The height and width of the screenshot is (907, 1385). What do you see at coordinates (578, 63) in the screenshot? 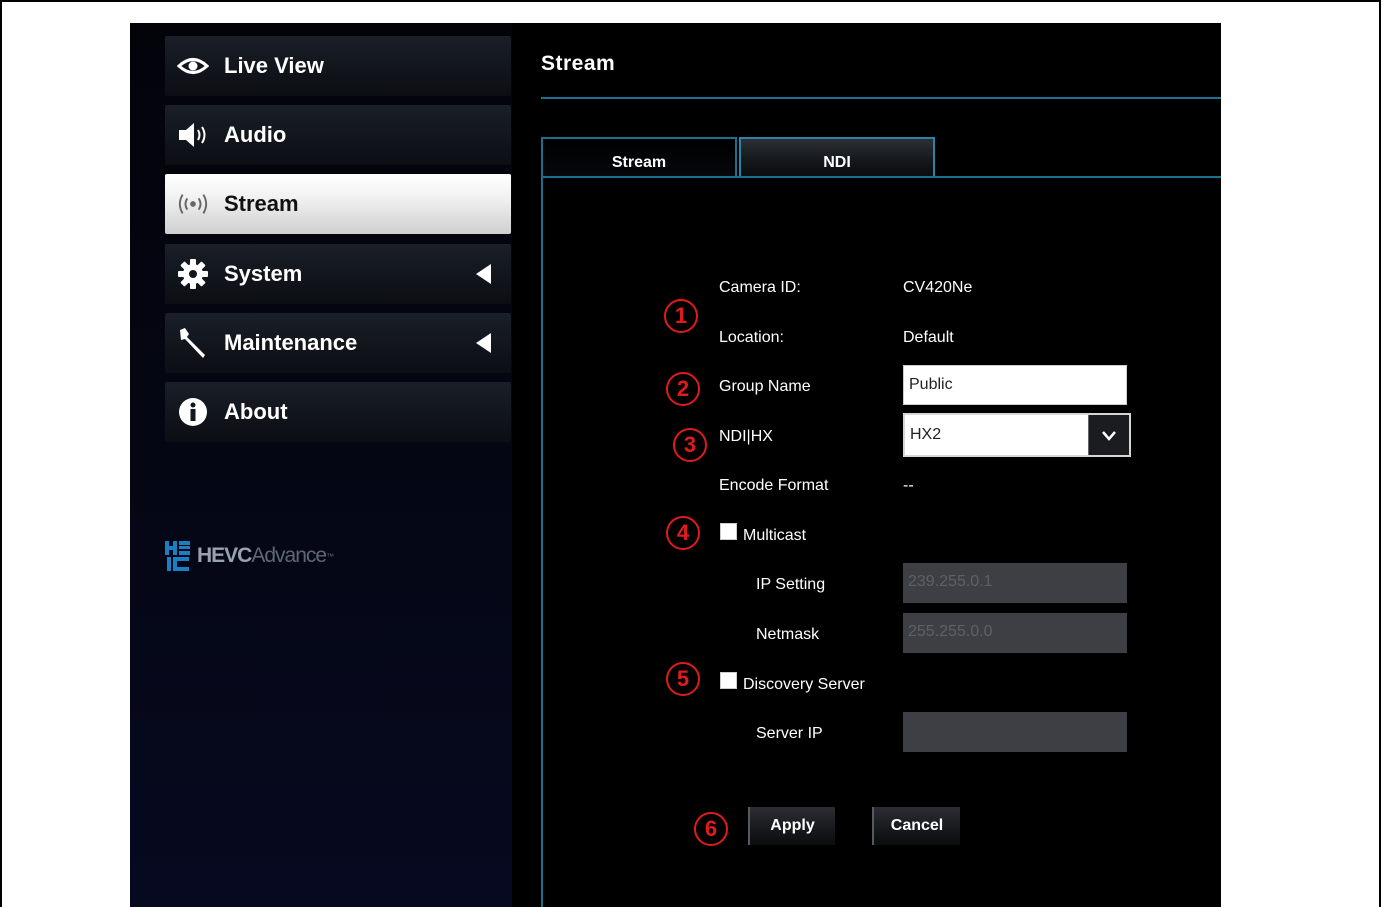
I see `page-title: Stream` at bounding box center [578, 63].